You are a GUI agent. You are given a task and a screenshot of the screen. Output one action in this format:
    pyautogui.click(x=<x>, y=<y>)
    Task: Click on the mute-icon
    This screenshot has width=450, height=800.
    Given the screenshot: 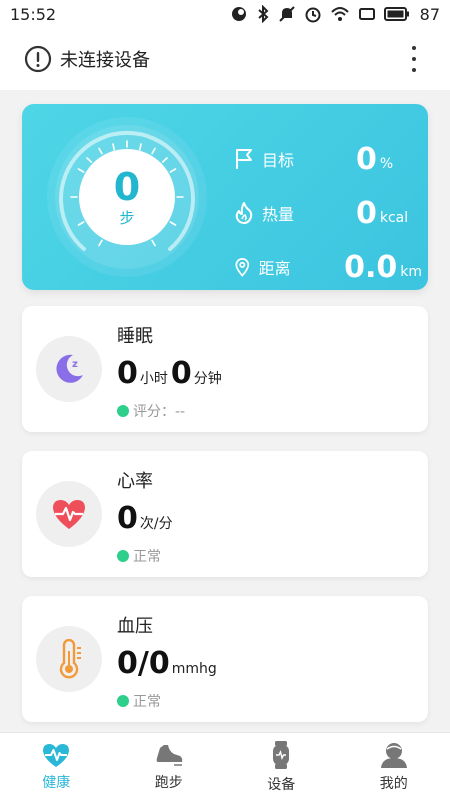 What is the action you would take?
    pyautogui.click(x=286, y=14)
    